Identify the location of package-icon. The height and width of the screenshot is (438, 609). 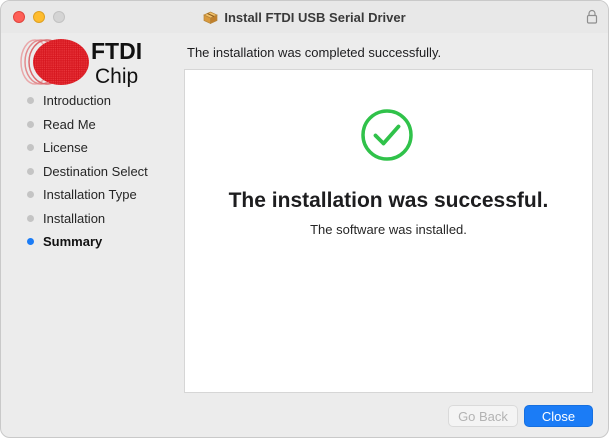
(211, 17).